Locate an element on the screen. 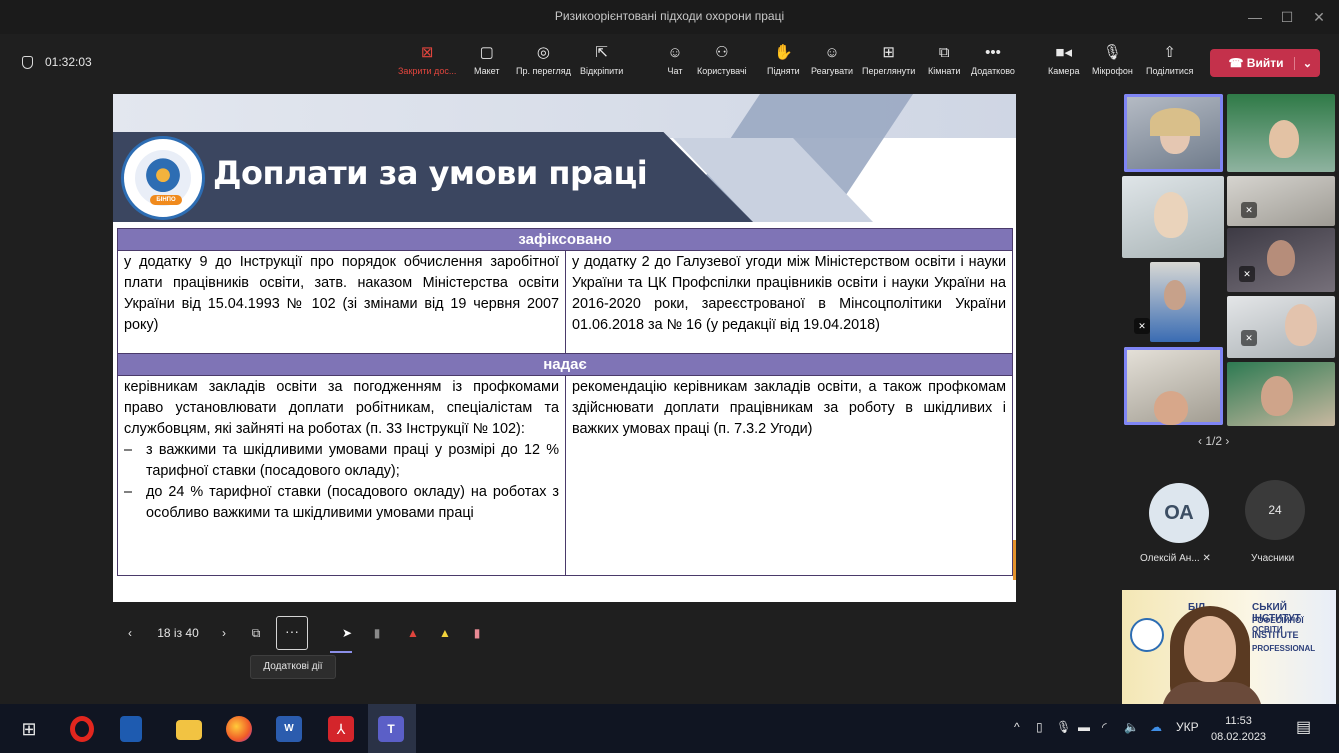 The width and height of the screenshot is (1339, 753). next-slide-icon: › is located at coordinates (224, 633).